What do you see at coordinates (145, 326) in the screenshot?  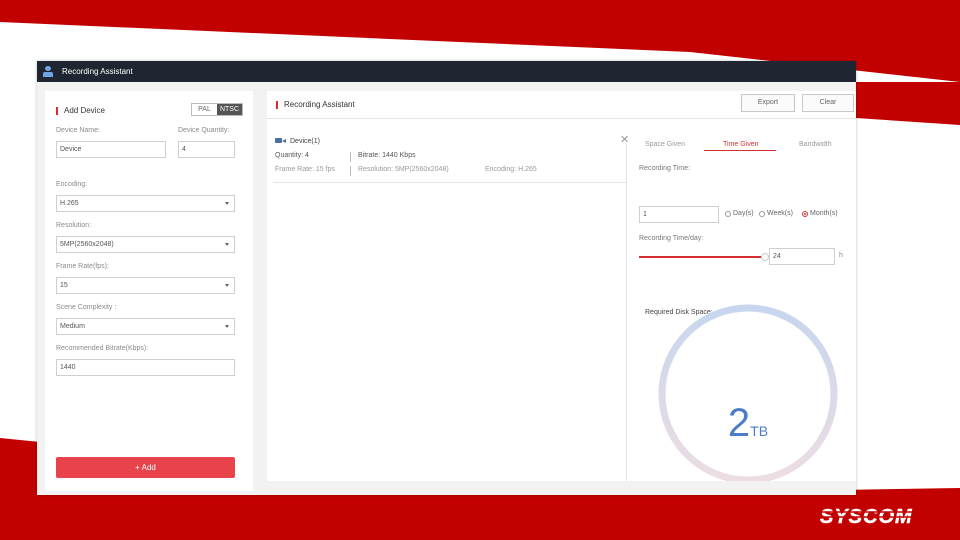 I see `scene-complexity-select: Medium` at bounding box center [145, 326].